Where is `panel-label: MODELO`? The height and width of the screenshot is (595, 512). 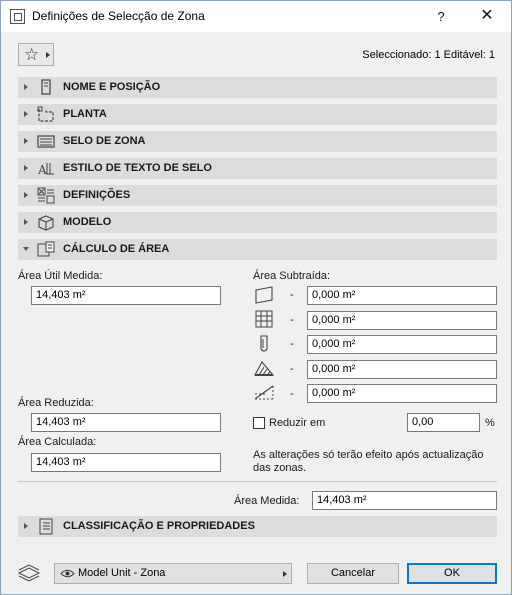 panel-label: MODELO is located at coordinates (87, 222).